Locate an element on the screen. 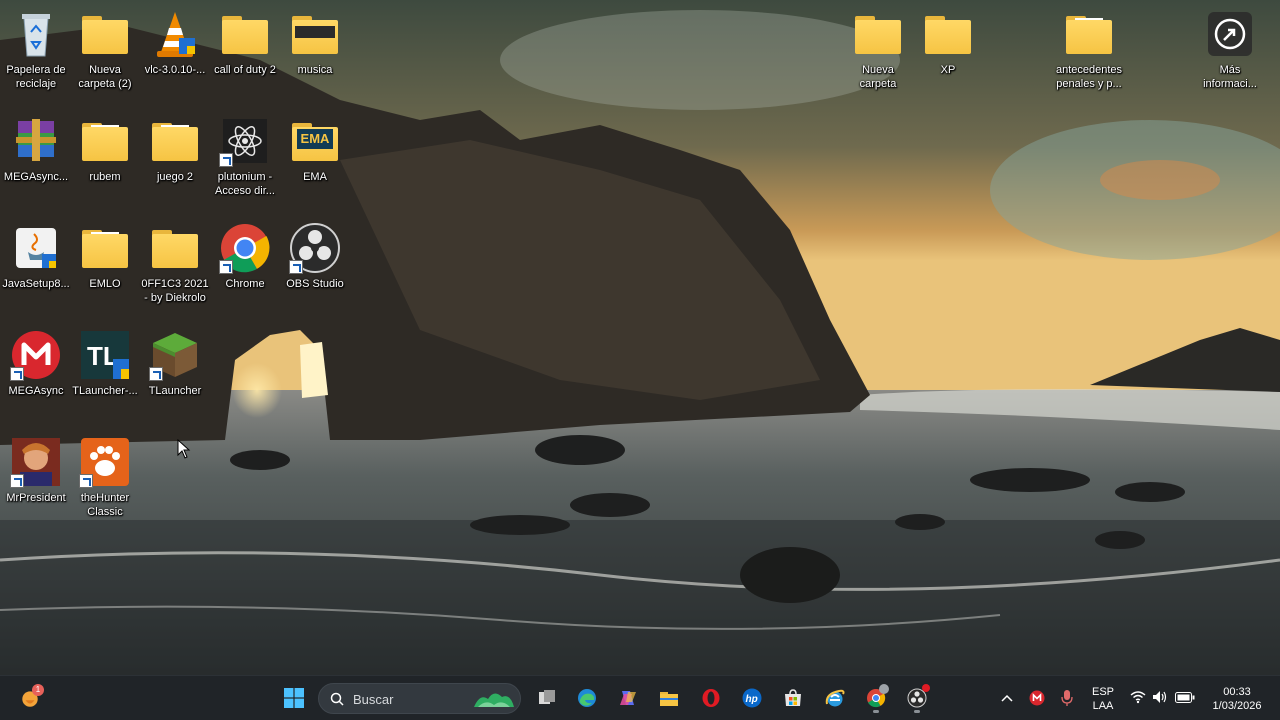 The width and height of the screenshot is (1280, 720). store-button is located at coordinates (793, 698).